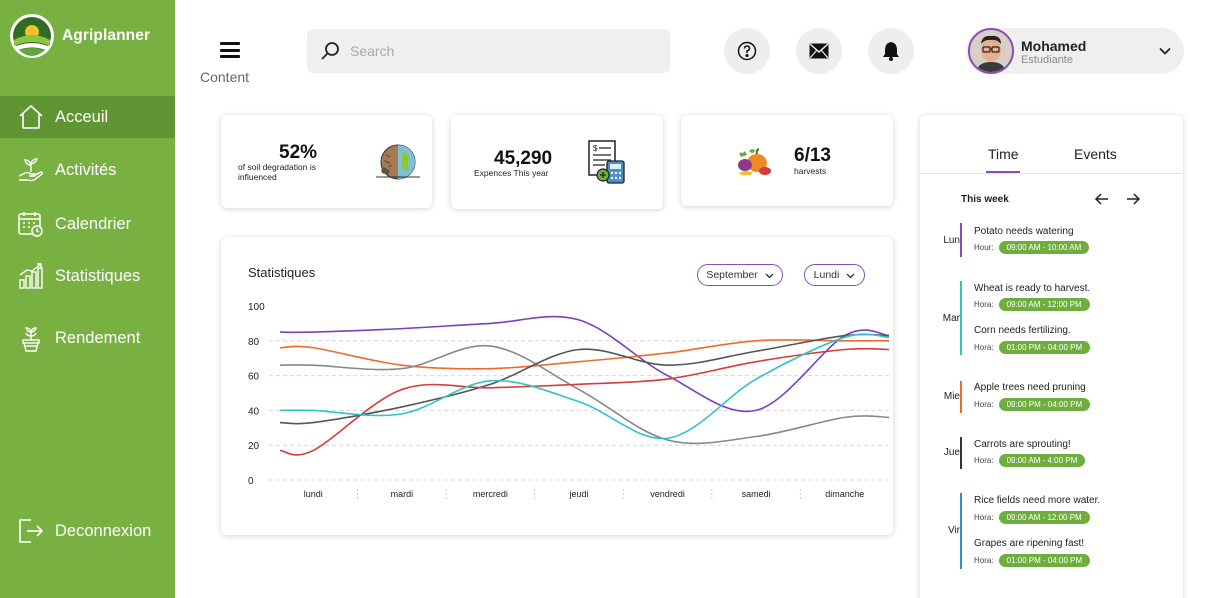 This screenshot has width=1220, height=598. I want to click on y-tick-label: 100, so click(256, 307).